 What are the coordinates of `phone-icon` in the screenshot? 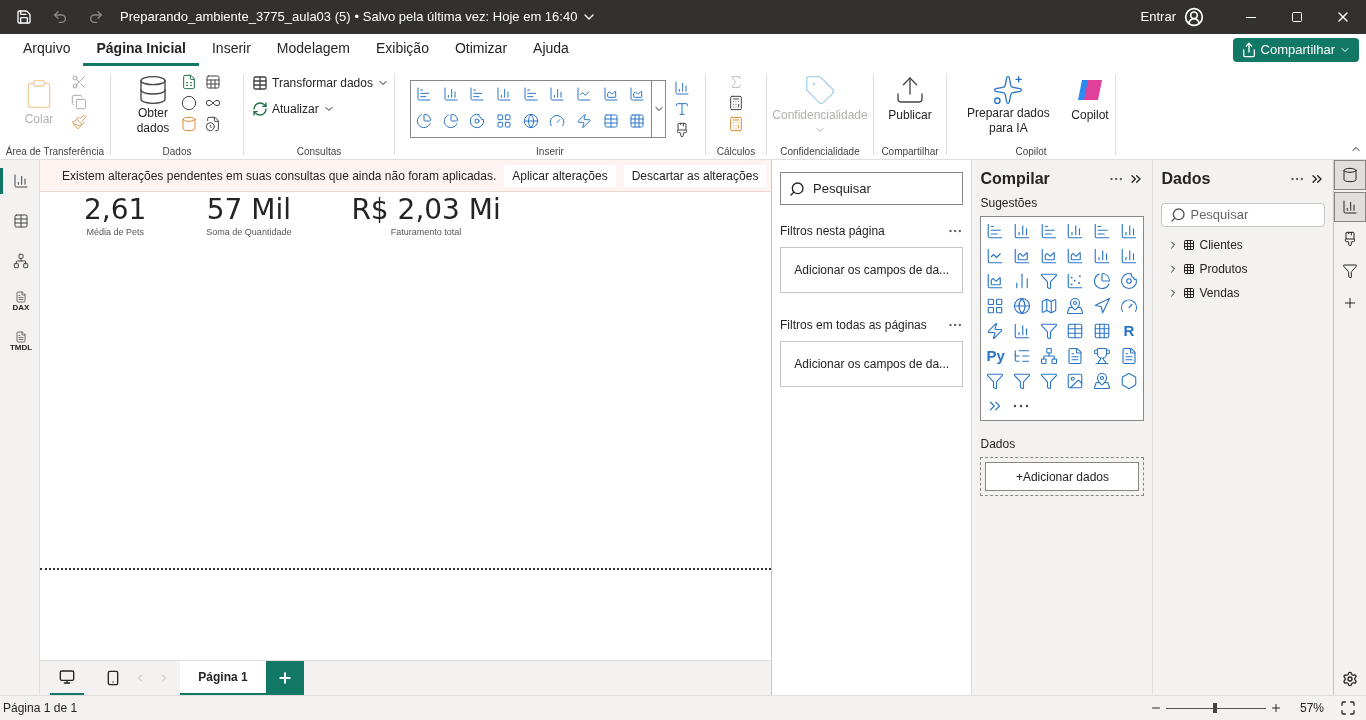 It's located at (113, 678).